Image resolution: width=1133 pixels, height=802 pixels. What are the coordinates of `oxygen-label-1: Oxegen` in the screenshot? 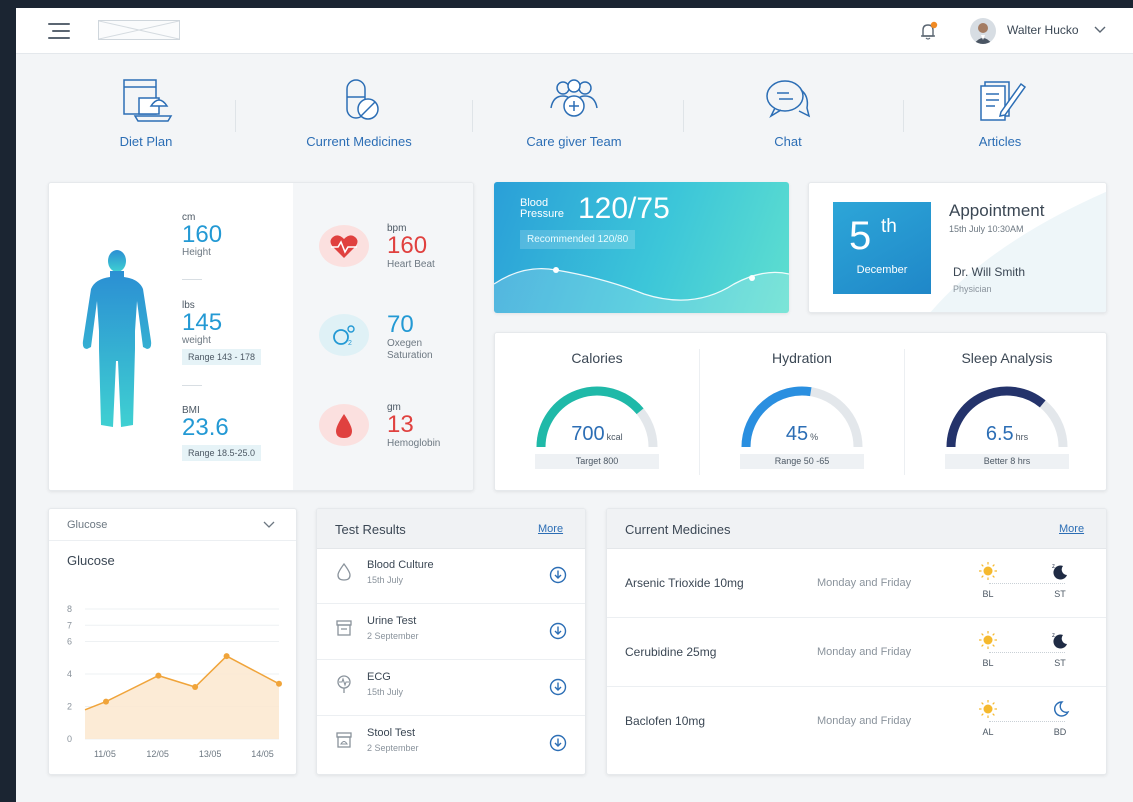 It's located at (405, 343).